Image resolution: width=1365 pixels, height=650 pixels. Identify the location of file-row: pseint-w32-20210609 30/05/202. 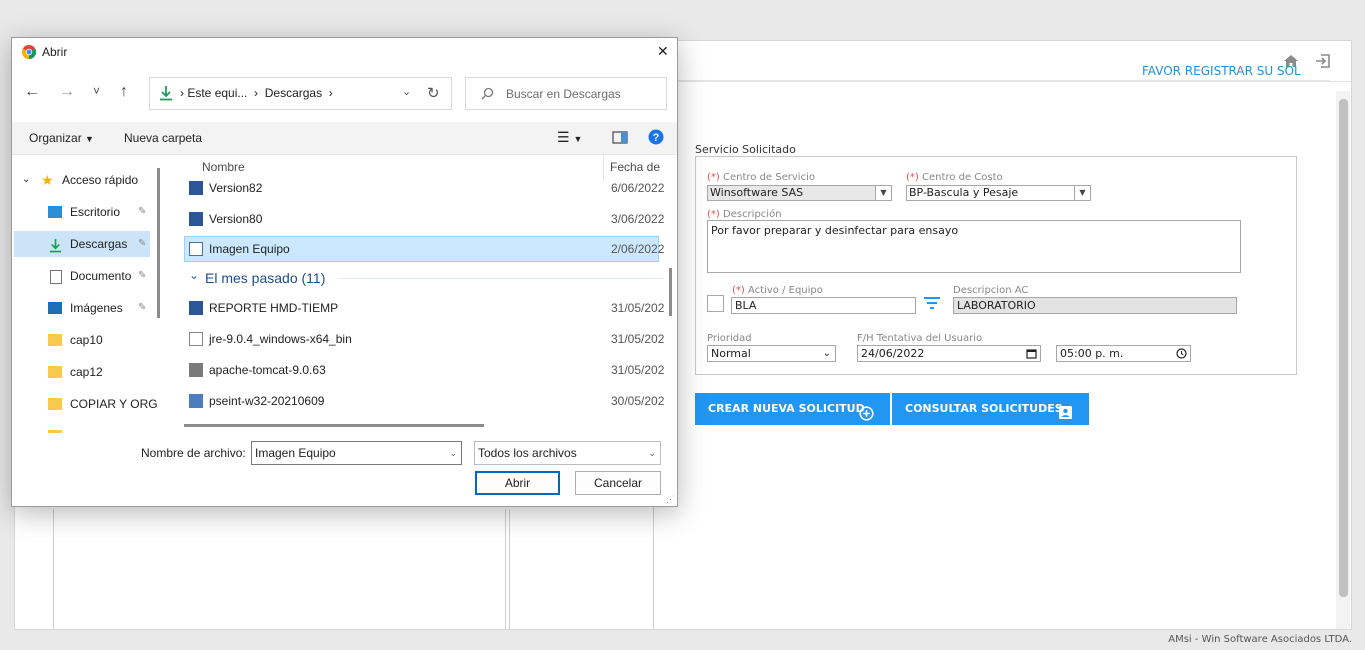
(424, 401).